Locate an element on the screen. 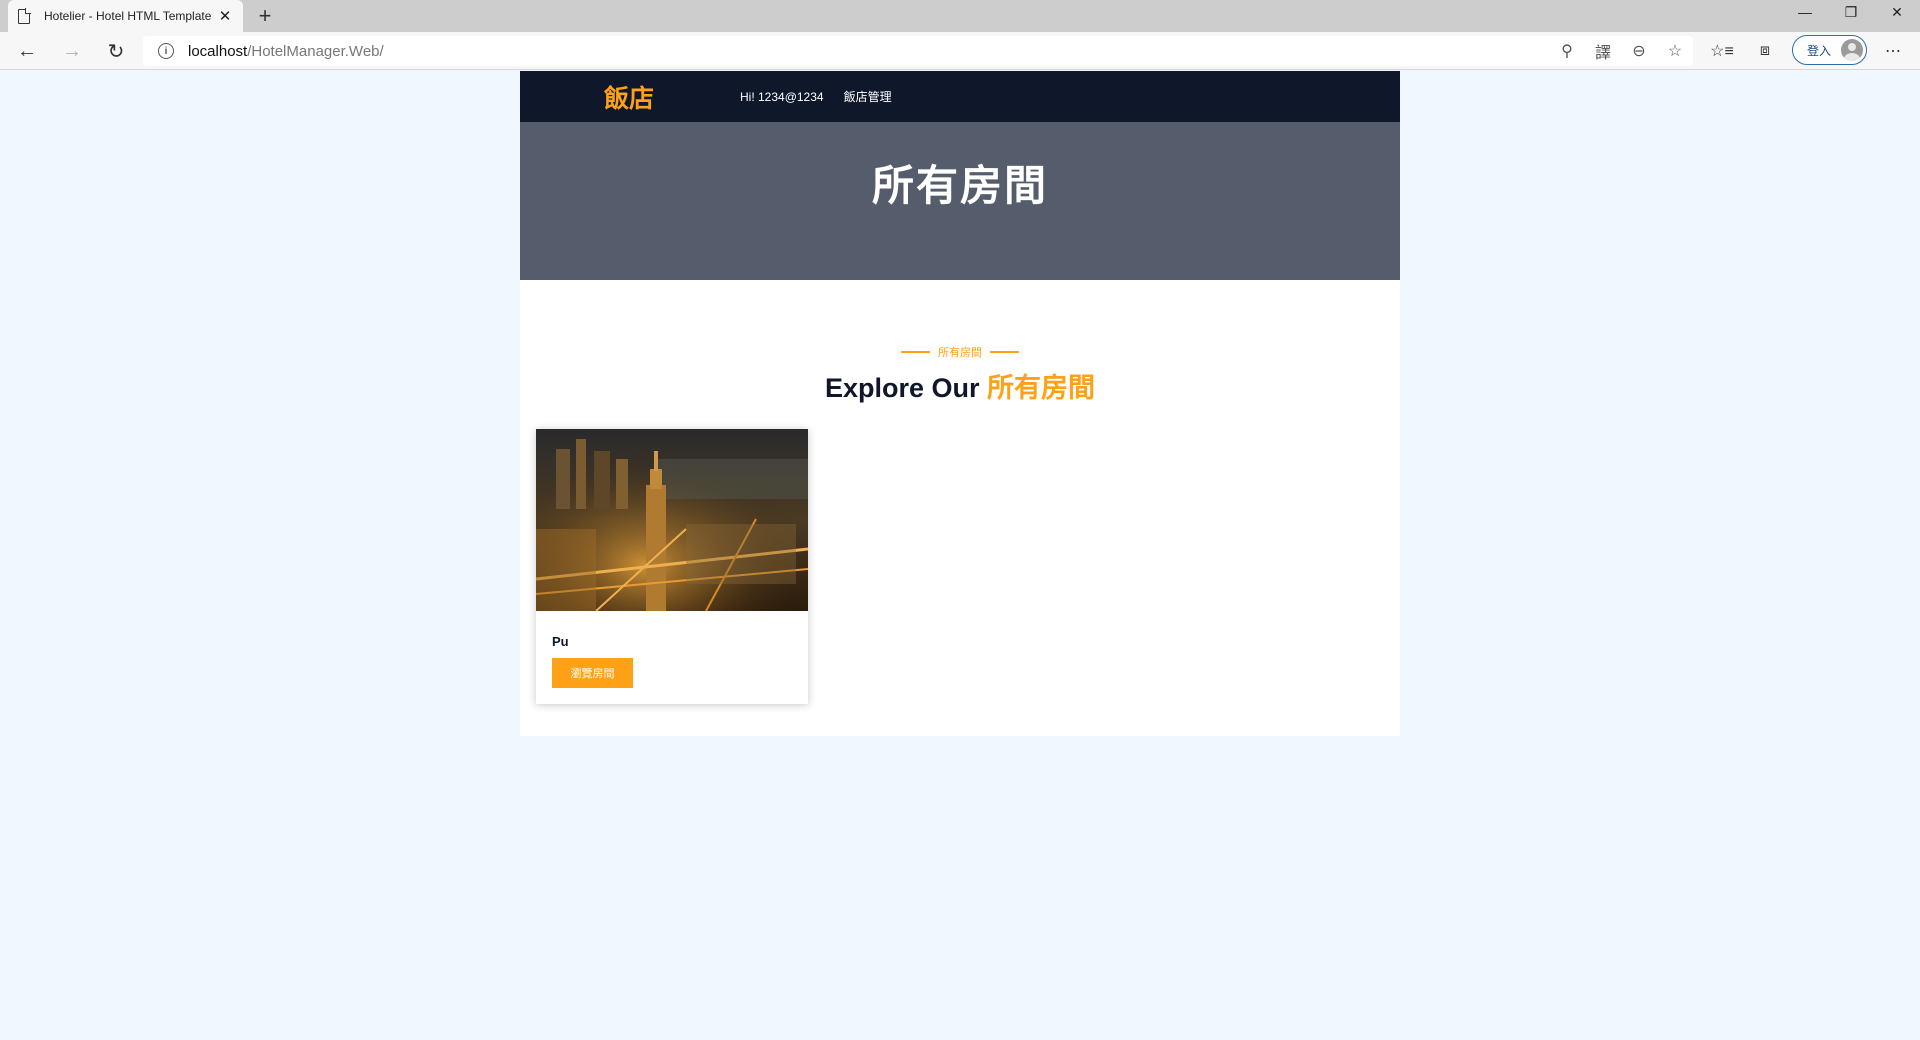 The height and width of the screenshot is (1040, 1920). nav-user-greeting: Hi! 1234@1234 is located at coordinates (782, 97).